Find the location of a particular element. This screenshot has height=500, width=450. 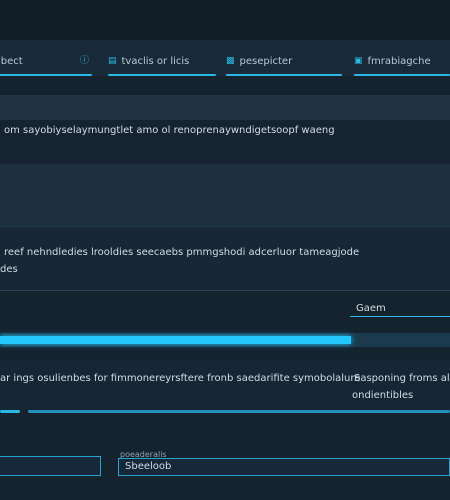

progress-fill is located at coordinates (175, 340).